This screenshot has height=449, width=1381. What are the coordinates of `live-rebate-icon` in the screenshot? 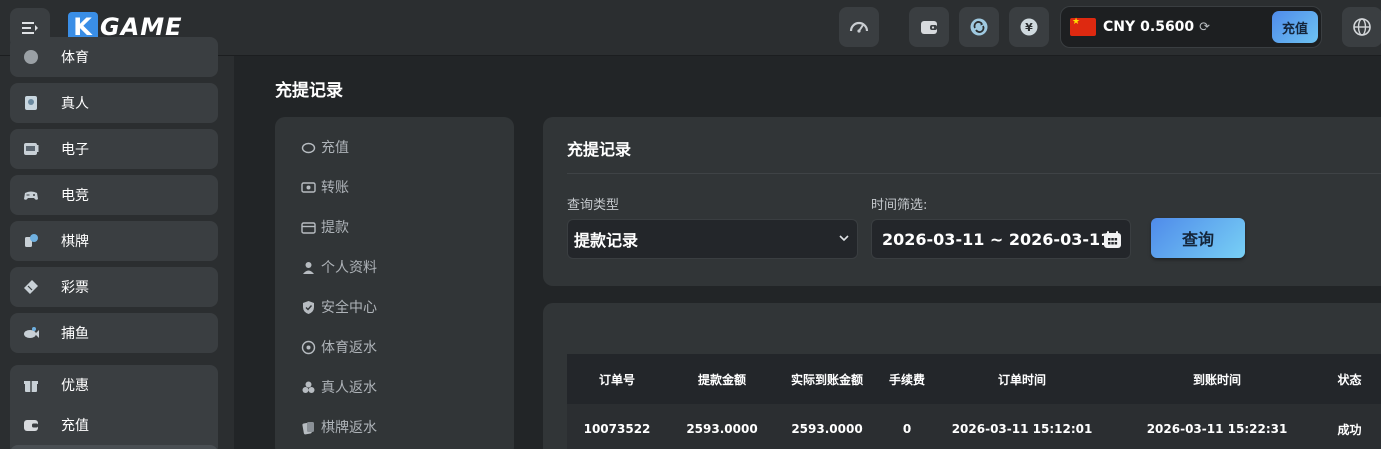 It's located at (308, 387).